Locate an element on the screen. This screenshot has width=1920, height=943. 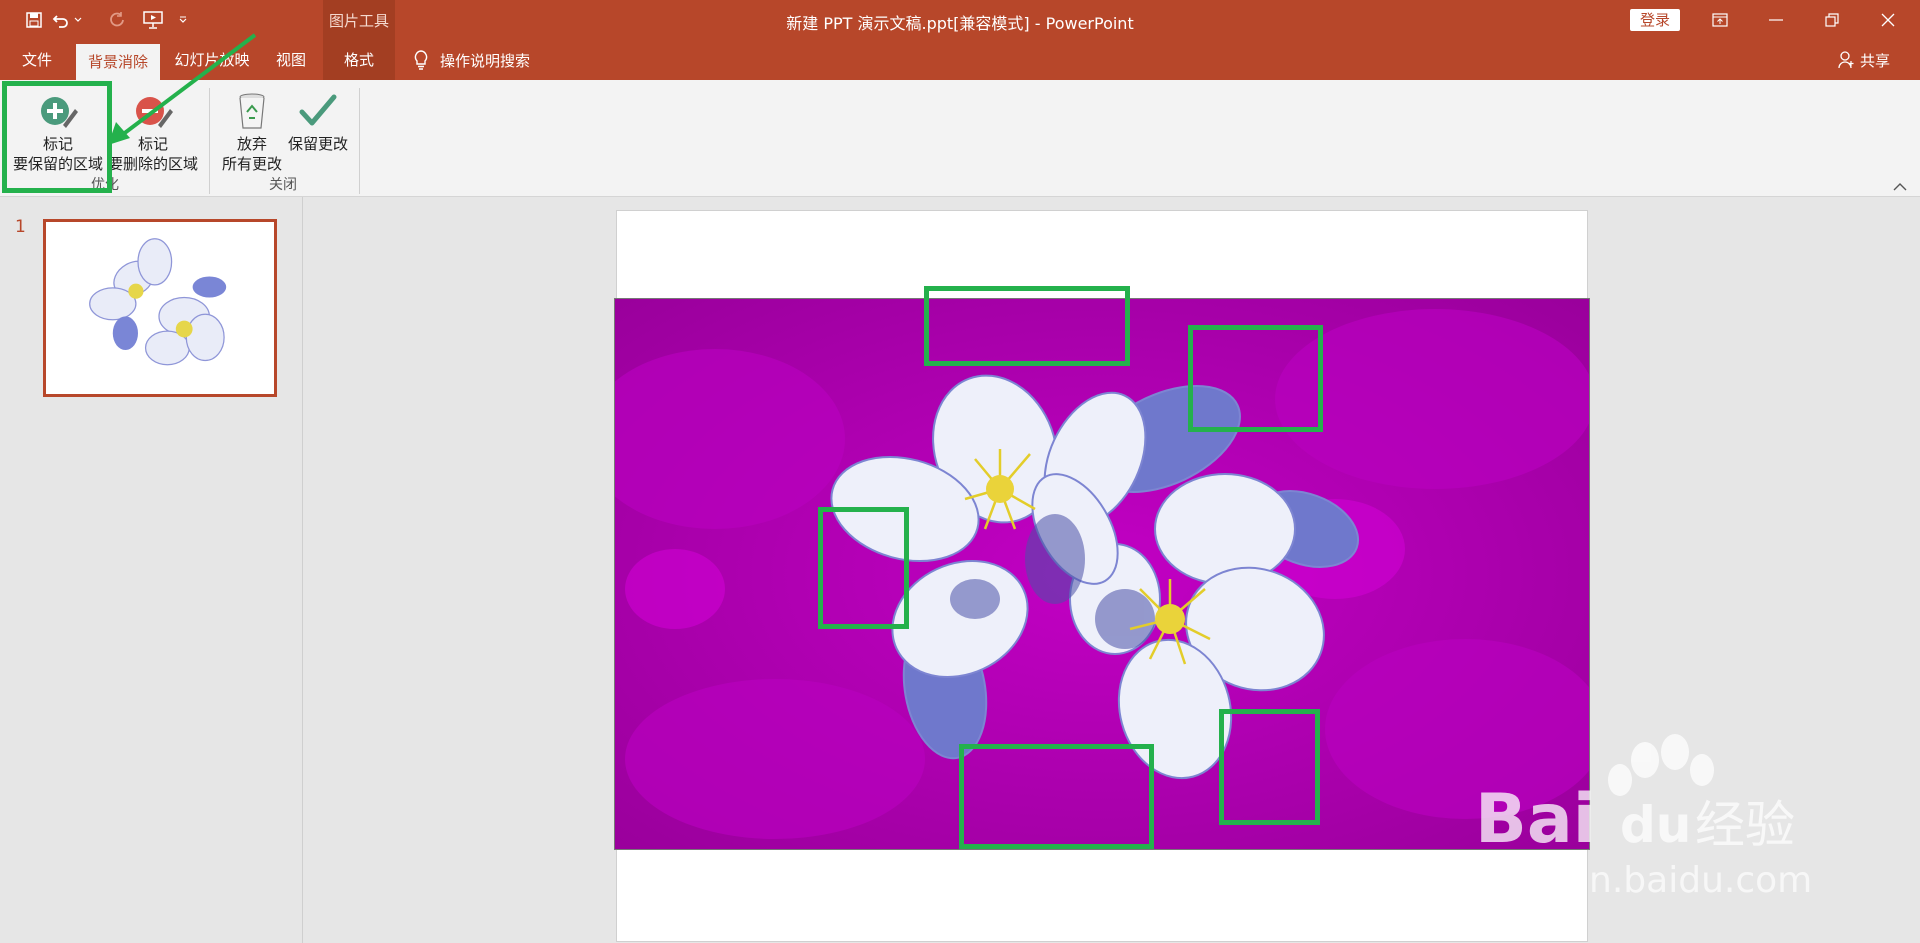
share-button: 共享 is located at coordinates (1864, 60).